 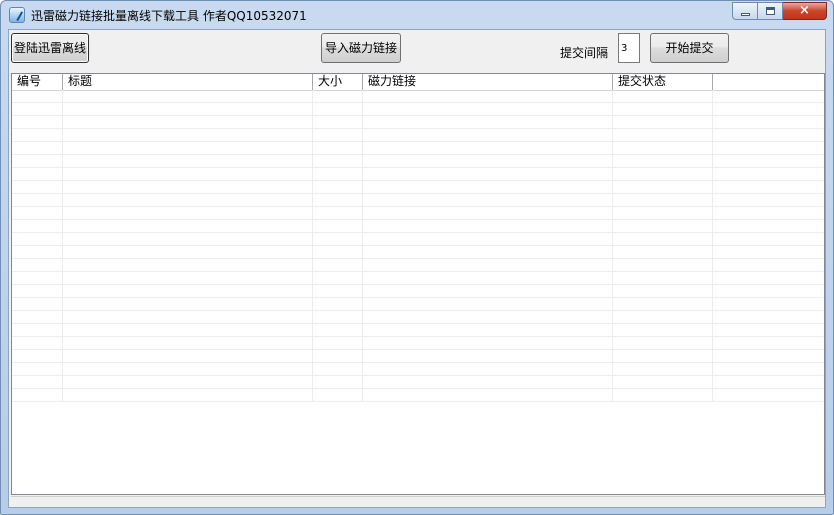 What do you see at coordinates (768, 82) in the screenshot?
I see `column-header-filler` at bounding box center [768, 82].